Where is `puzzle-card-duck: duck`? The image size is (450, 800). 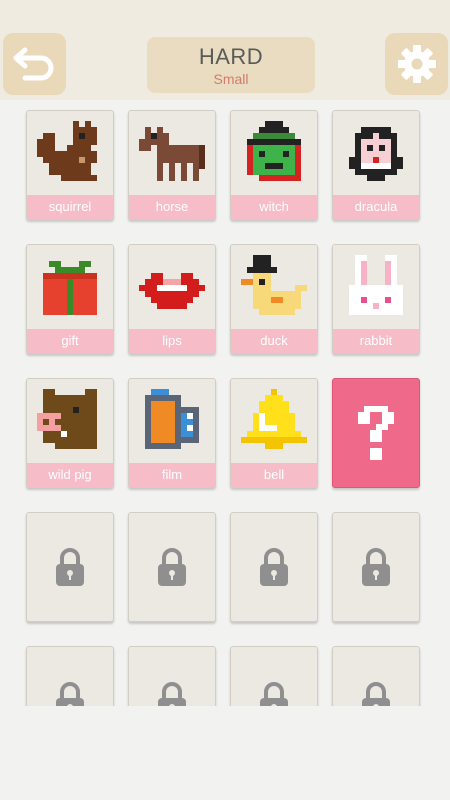
puzzle-card-duck: duck is located at coordinates (274, 299).